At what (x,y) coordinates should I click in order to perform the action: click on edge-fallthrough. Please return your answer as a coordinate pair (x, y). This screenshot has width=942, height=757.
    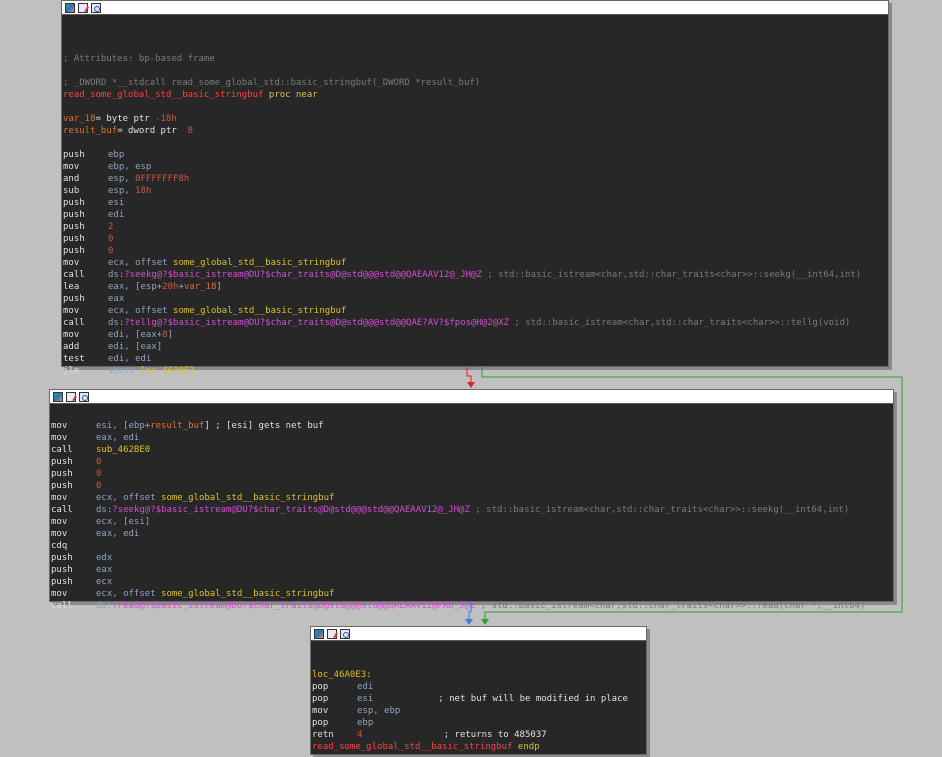
    Looking at the image, I should click on (469, 613).